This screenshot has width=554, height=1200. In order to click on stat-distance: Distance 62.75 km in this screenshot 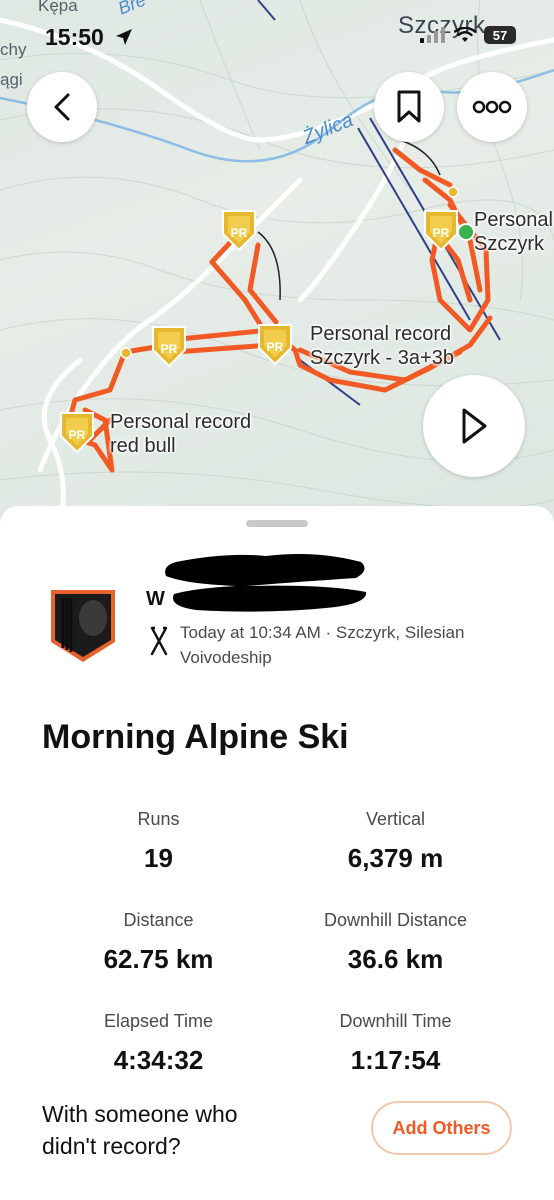, I will do `click(158, 942)`.